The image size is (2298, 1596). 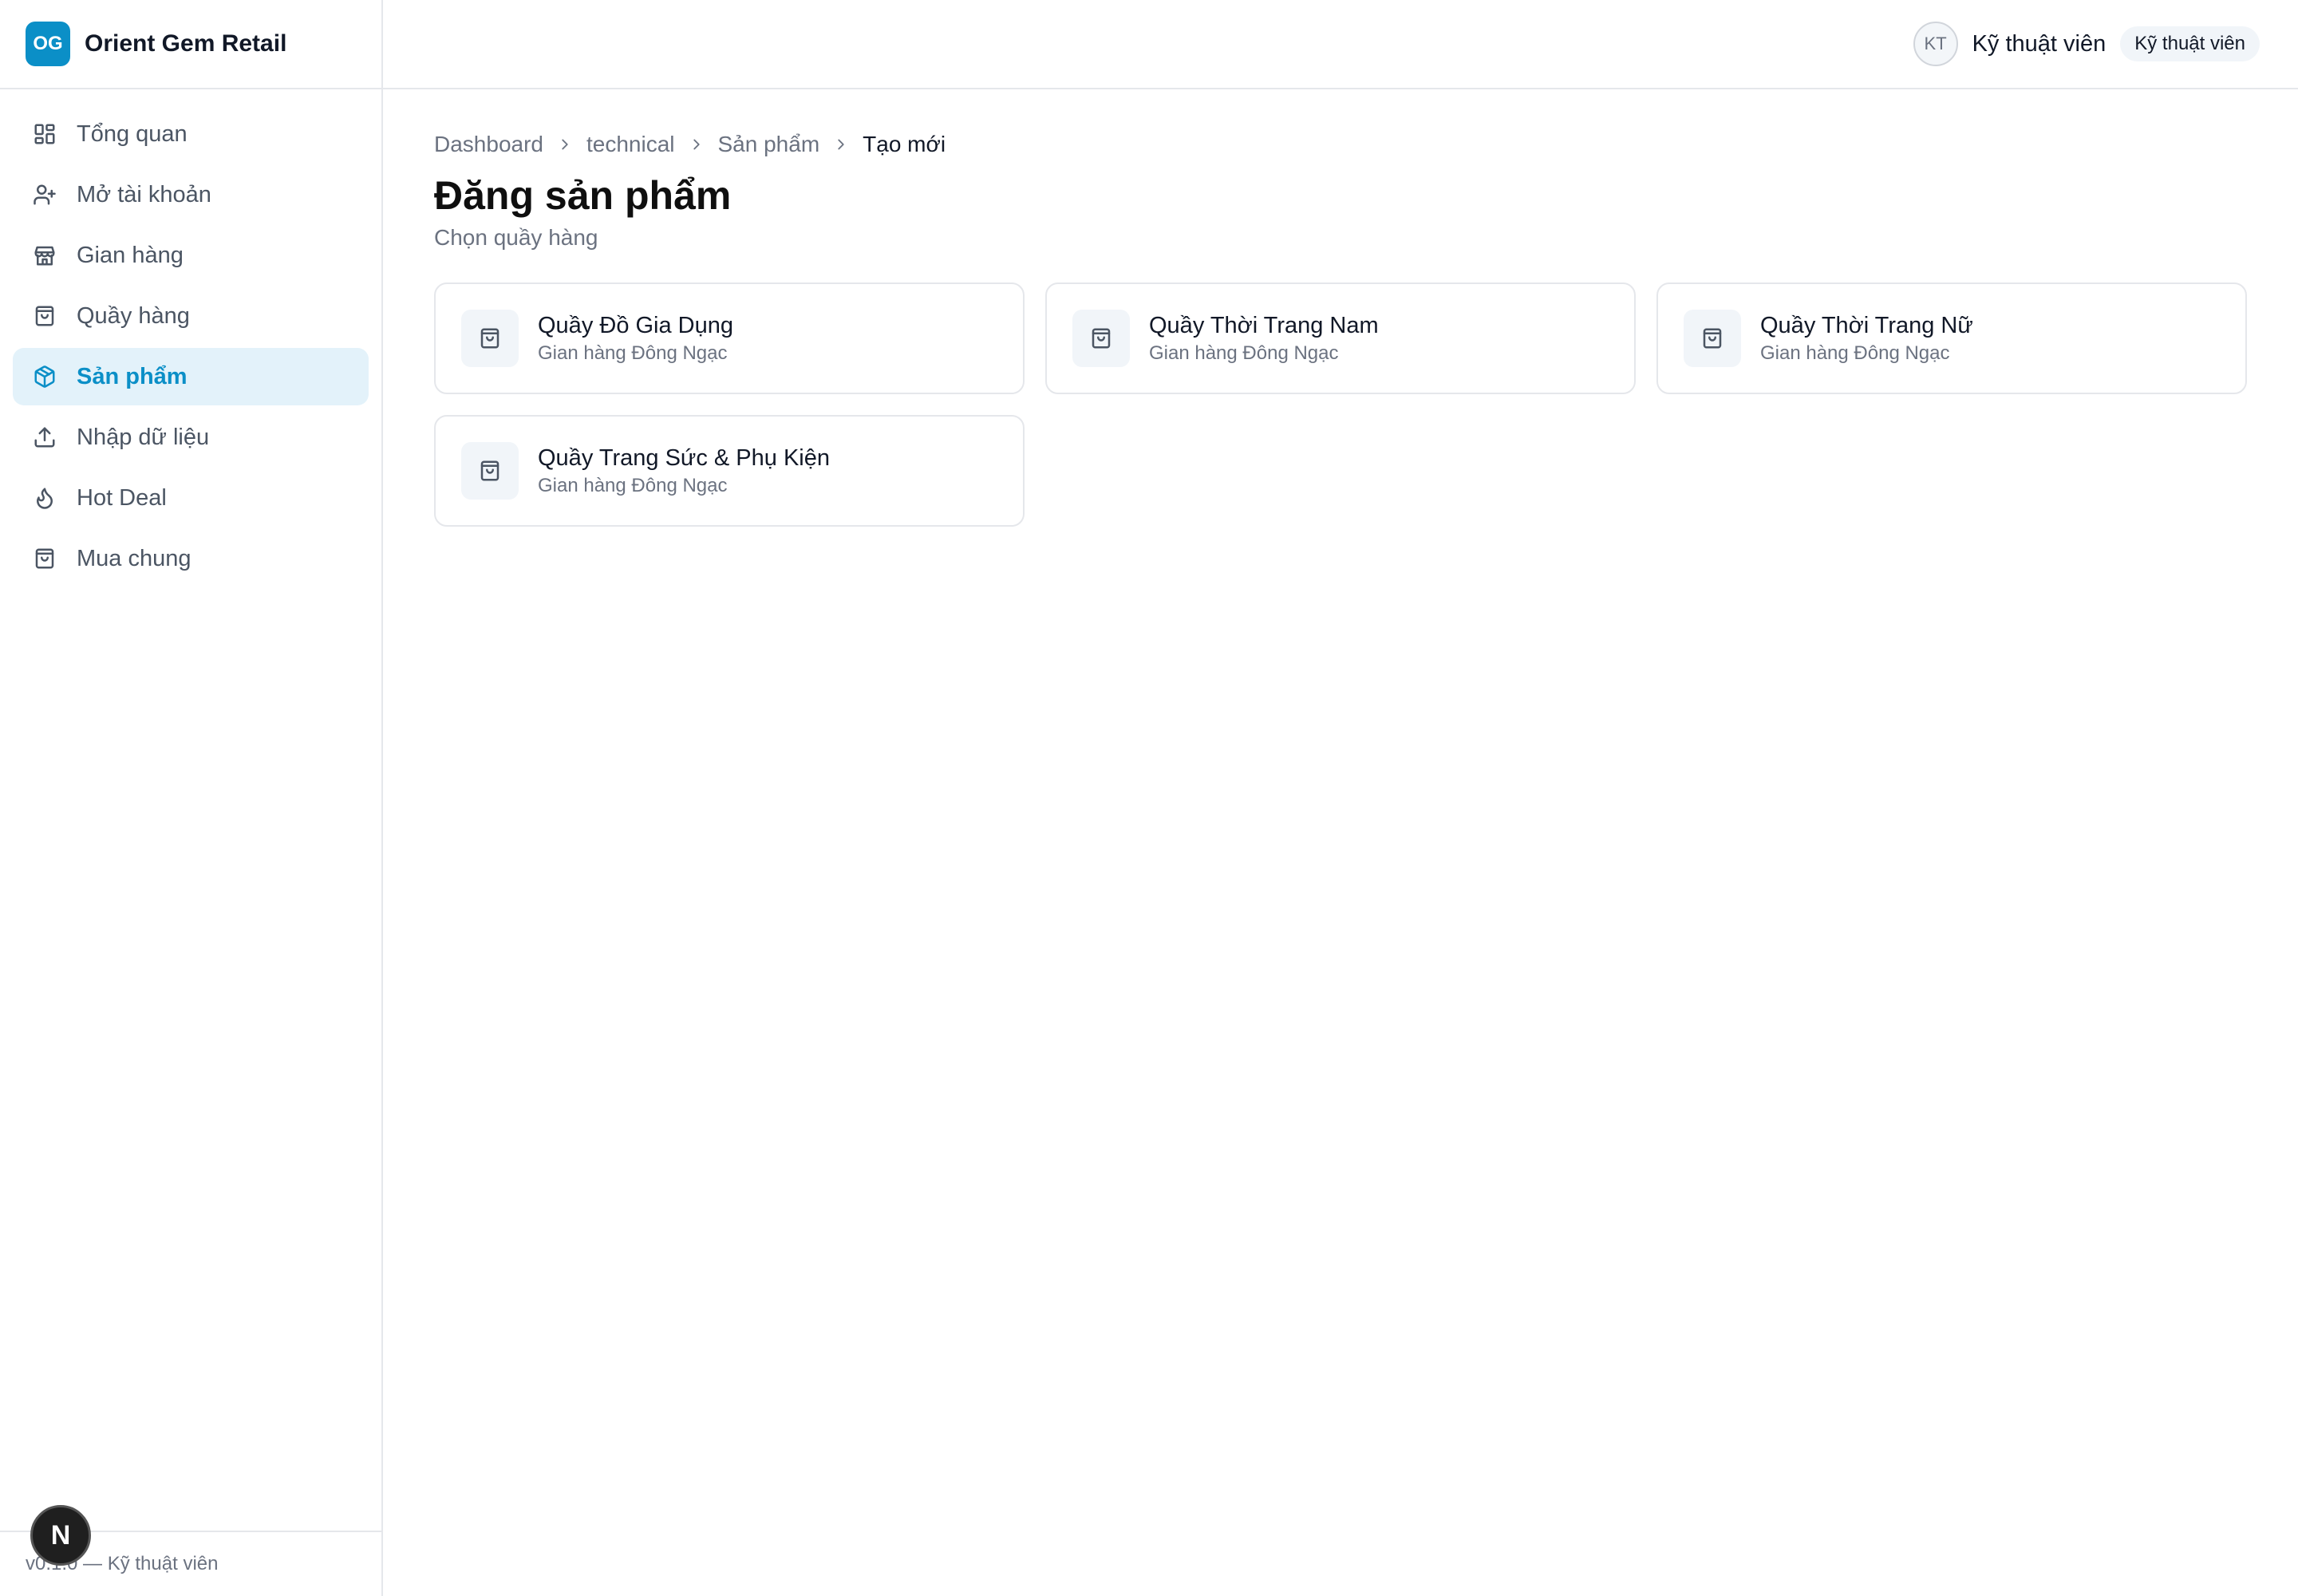 What do you see at coordinates (191, 498) in the screenshot?
I see `sidebar-item-hot-deal: Hot Deal` at bounding box center [191, 498].